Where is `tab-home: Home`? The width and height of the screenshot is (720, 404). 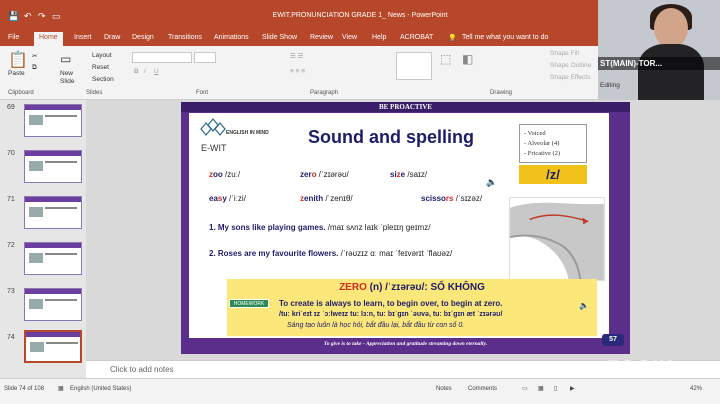
tab-home: Home is located at coordinates (48, 39).